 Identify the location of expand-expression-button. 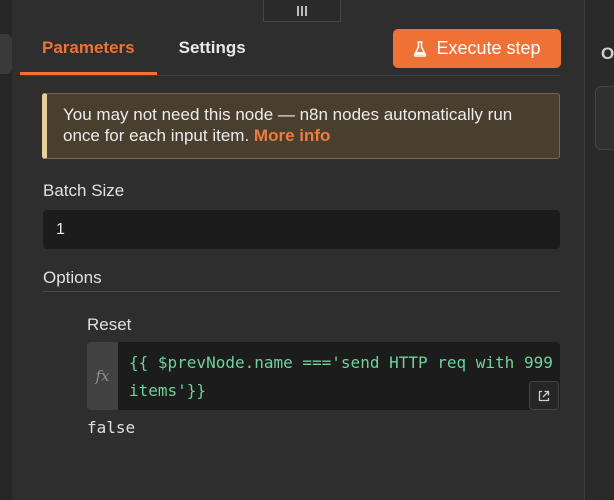
(544, 395).